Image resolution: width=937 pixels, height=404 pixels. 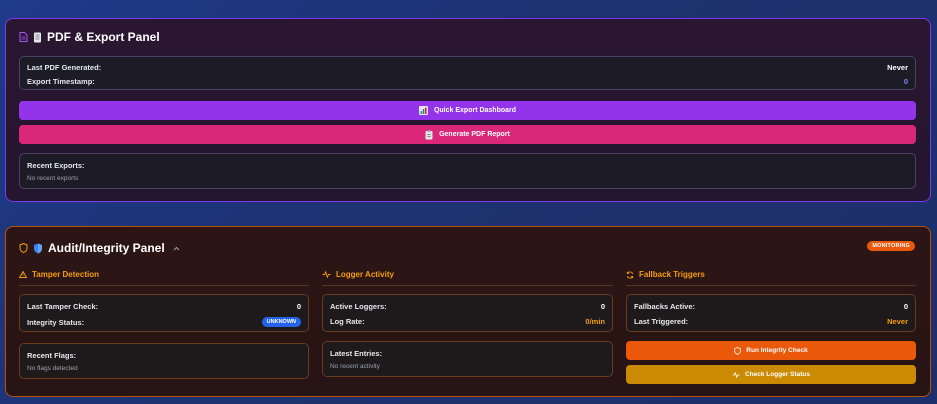 I want to click on latest-entries-empty-row: No recent activity, so click(x=467, y=366).